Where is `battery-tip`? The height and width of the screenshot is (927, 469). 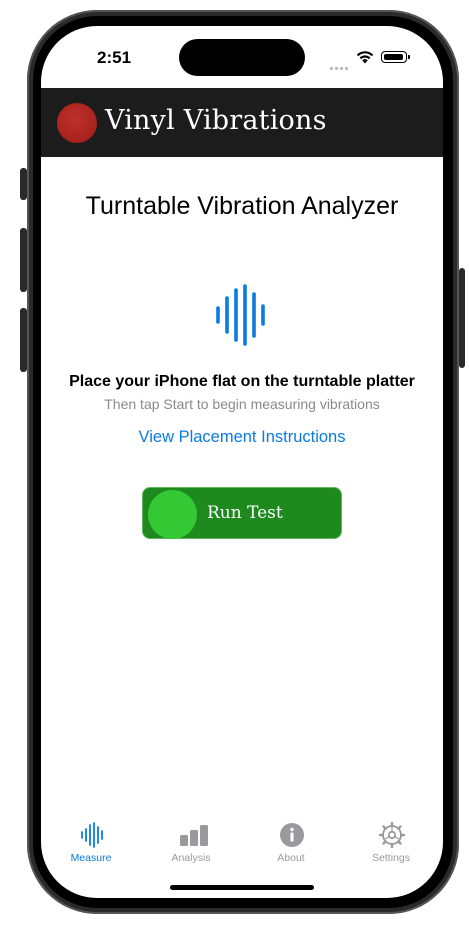 battery-tip is located at coordinates (409, 57).